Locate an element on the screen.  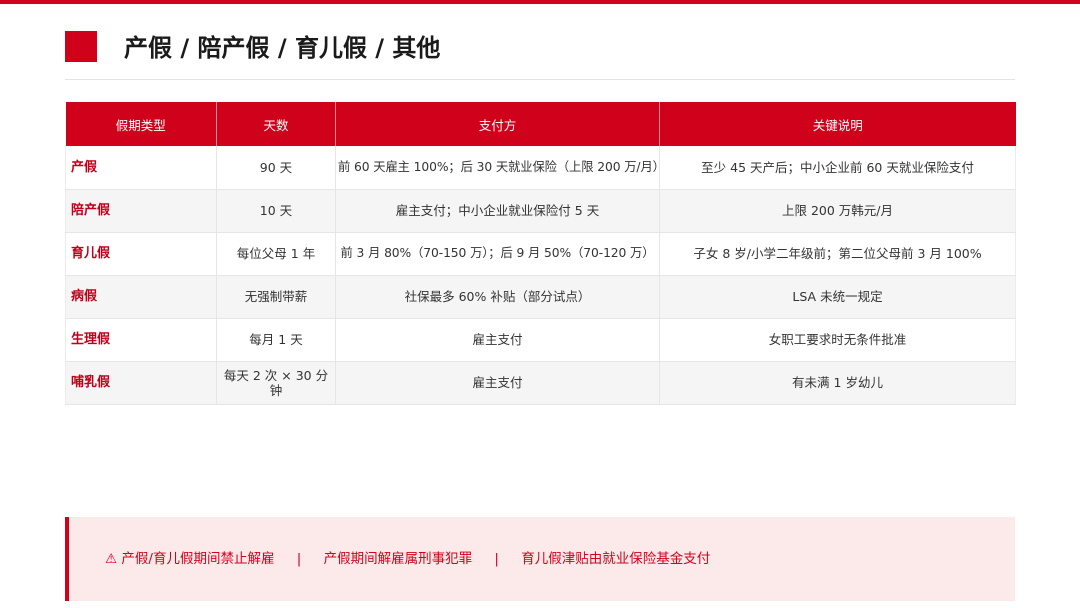
note-cell: 上限 200 万韩元/月 is located at coordinates (837, 211).